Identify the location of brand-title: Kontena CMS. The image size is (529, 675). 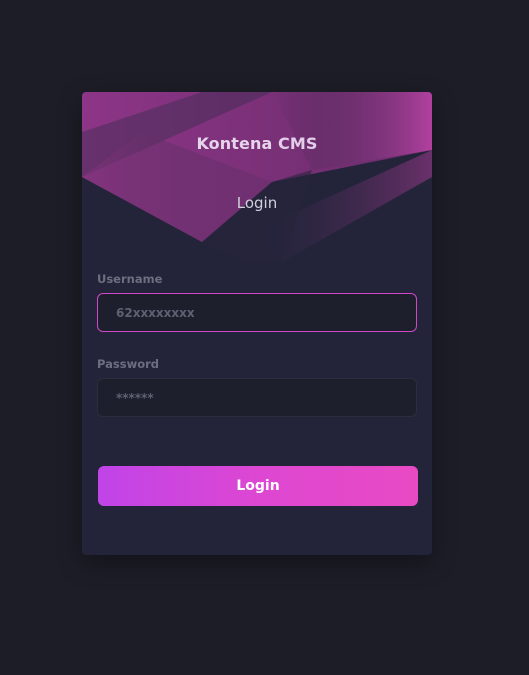
(257, 143).